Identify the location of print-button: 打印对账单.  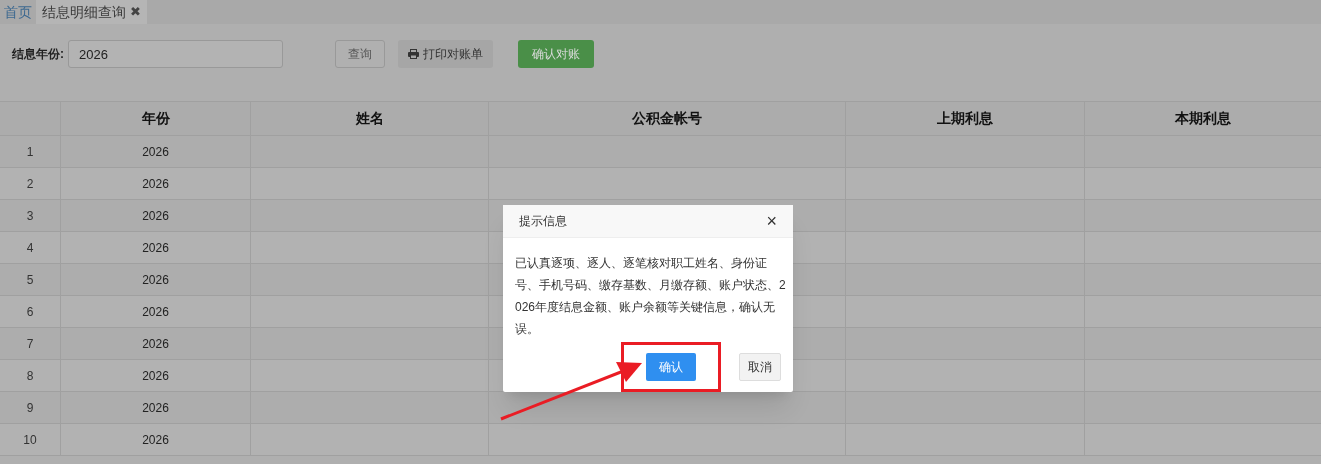
(445, 54).